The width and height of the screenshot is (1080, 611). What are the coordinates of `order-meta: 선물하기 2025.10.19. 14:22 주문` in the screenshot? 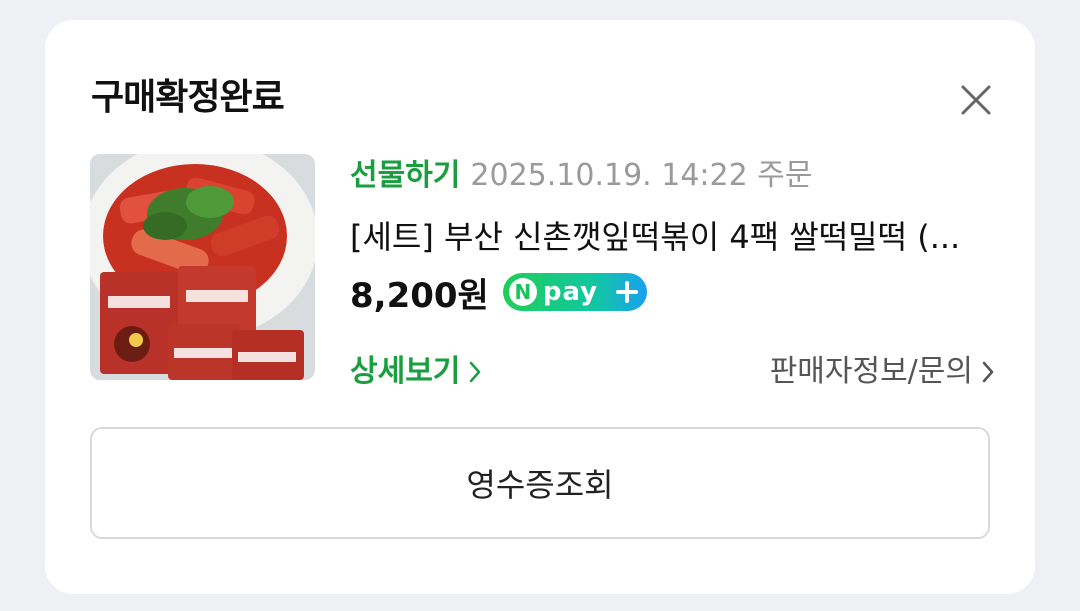 It's located at (581, 176).